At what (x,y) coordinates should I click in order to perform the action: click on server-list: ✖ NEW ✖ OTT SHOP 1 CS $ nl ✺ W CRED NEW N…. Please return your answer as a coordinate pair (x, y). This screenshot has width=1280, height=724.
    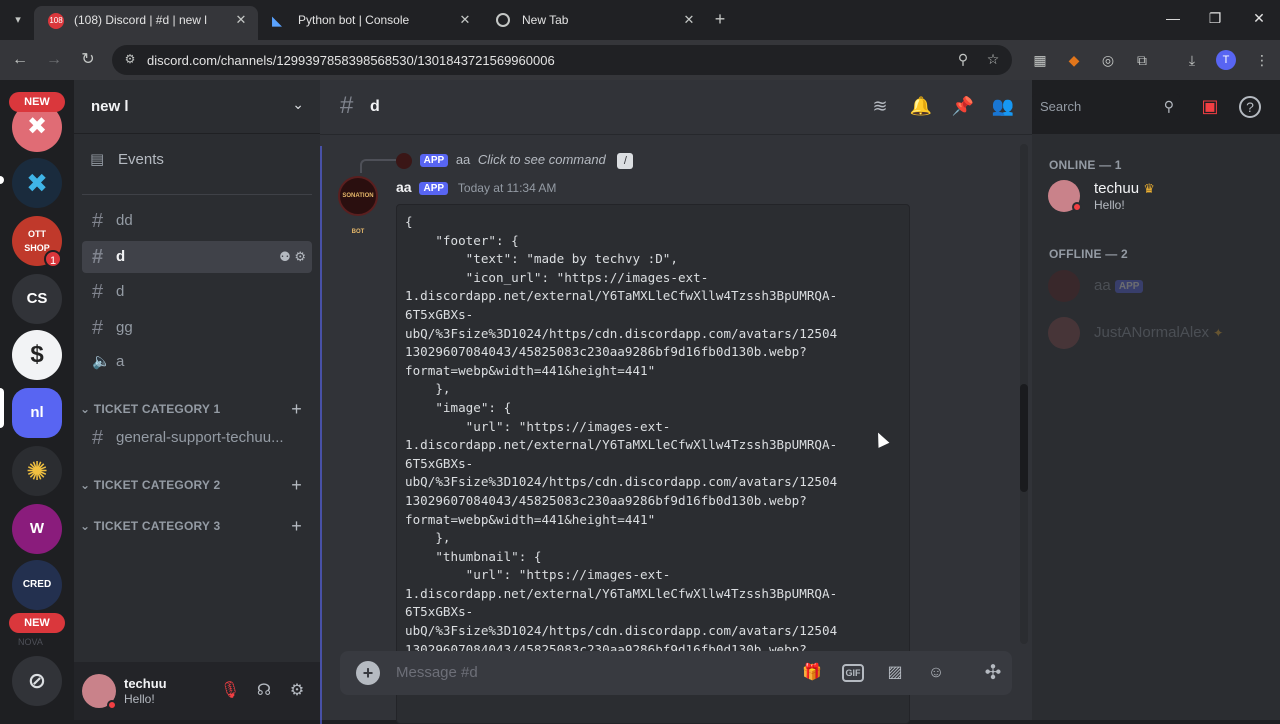
    Looking at the image, I should click on (37, 400).